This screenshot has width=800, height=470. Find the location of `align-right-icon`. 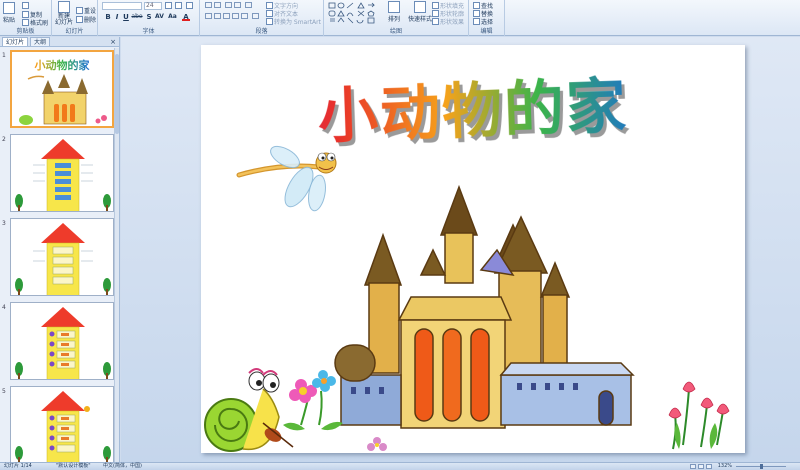

align-right-icon is located at coordinates (226, 16).